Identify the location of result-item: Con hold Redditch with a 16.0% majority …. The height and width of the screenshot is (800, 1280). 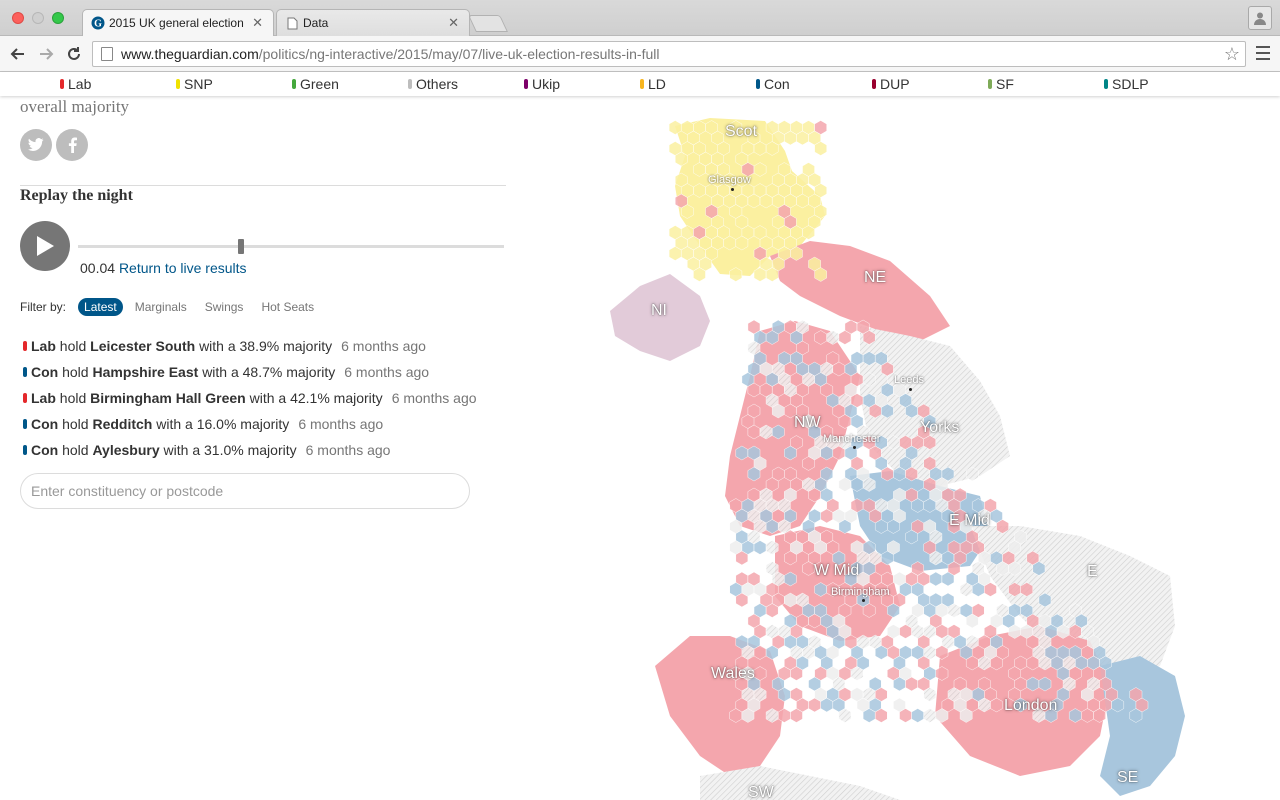
(248, 424).